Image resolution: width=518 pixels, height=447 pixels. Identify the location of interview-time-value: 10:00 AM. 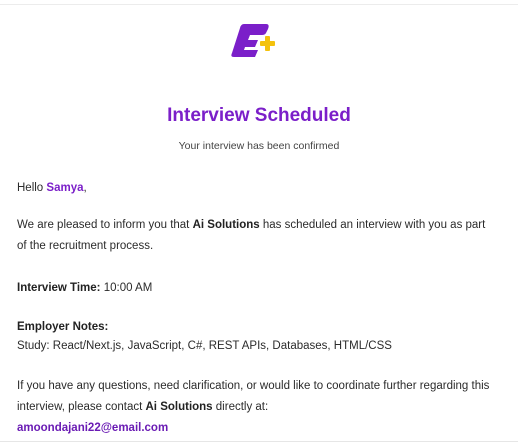
(126, 288).